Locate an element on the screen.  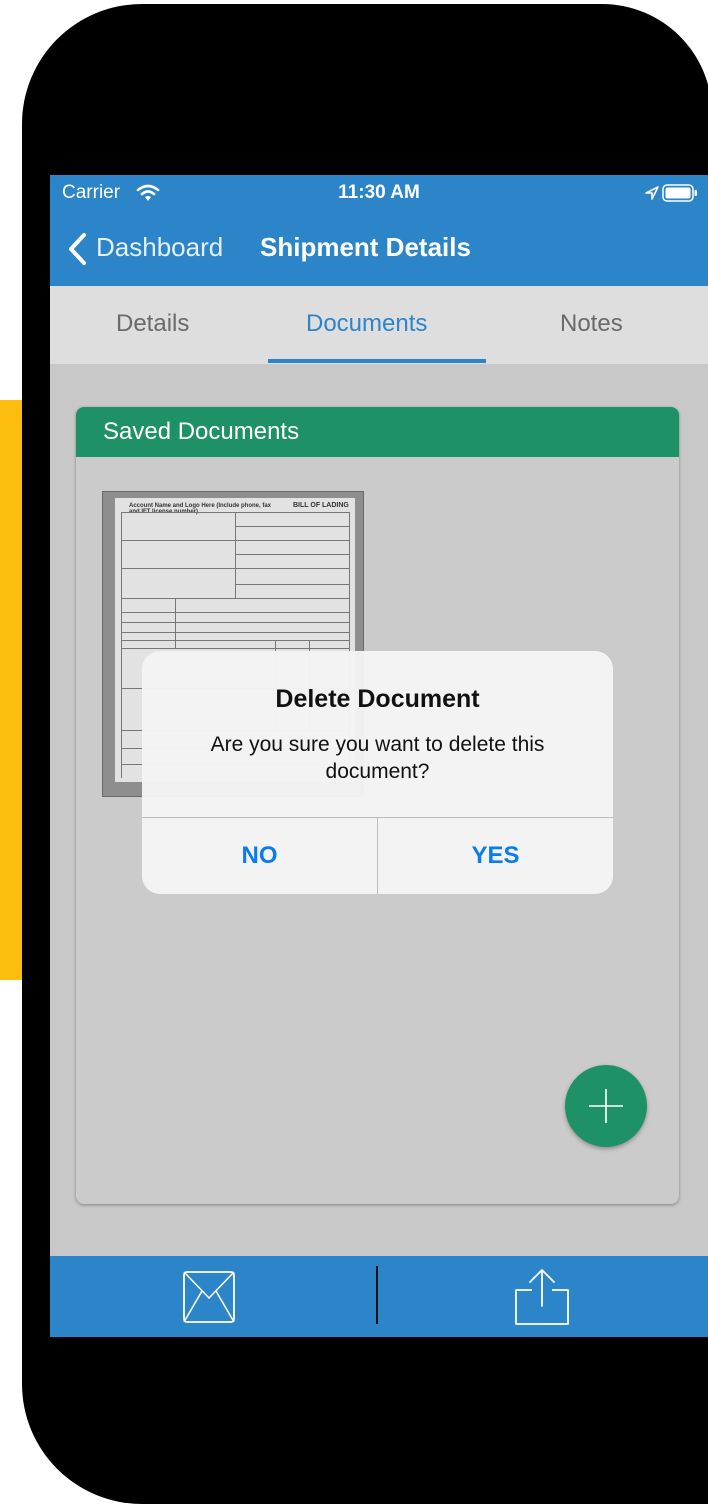
tab-selected-indicator is located at coordinates (377, 361).